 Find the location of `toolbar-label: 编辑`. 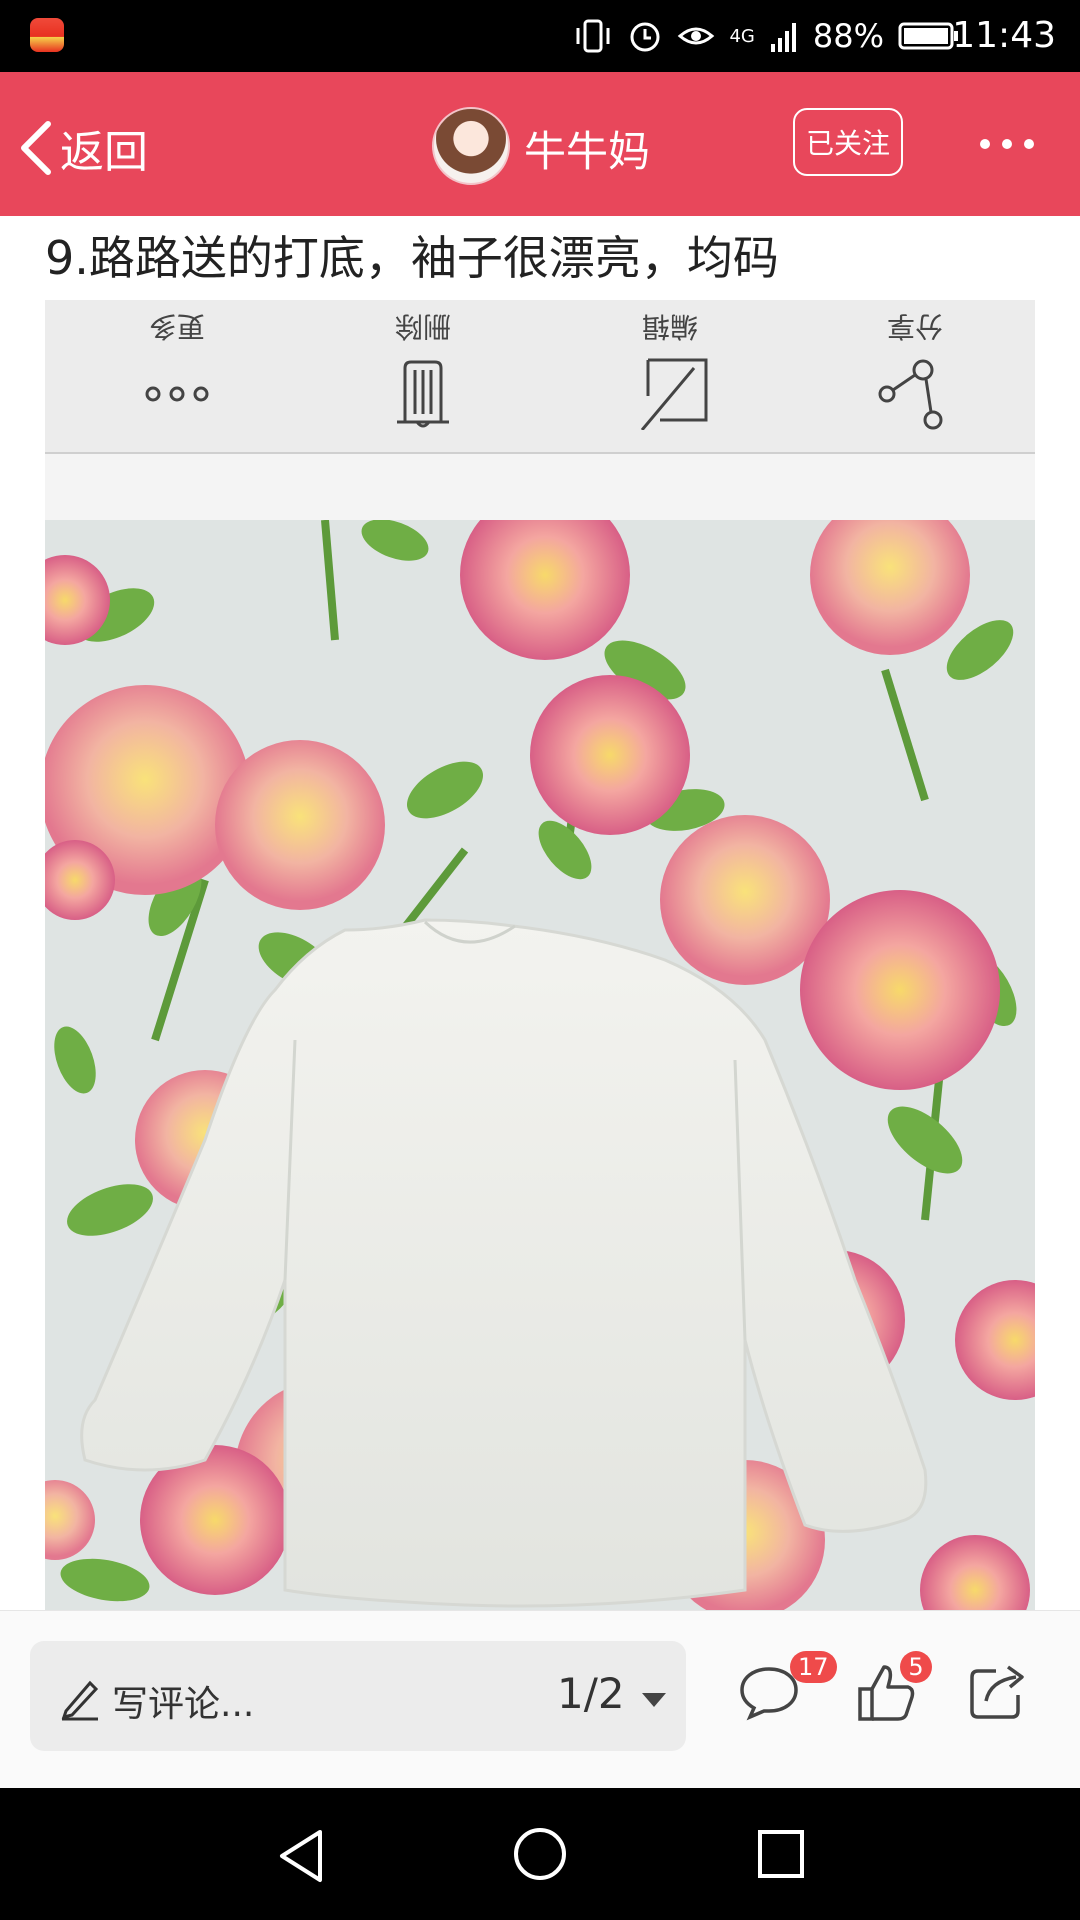

toolbar-label: 编辑 is located at coordinates (670, 326).